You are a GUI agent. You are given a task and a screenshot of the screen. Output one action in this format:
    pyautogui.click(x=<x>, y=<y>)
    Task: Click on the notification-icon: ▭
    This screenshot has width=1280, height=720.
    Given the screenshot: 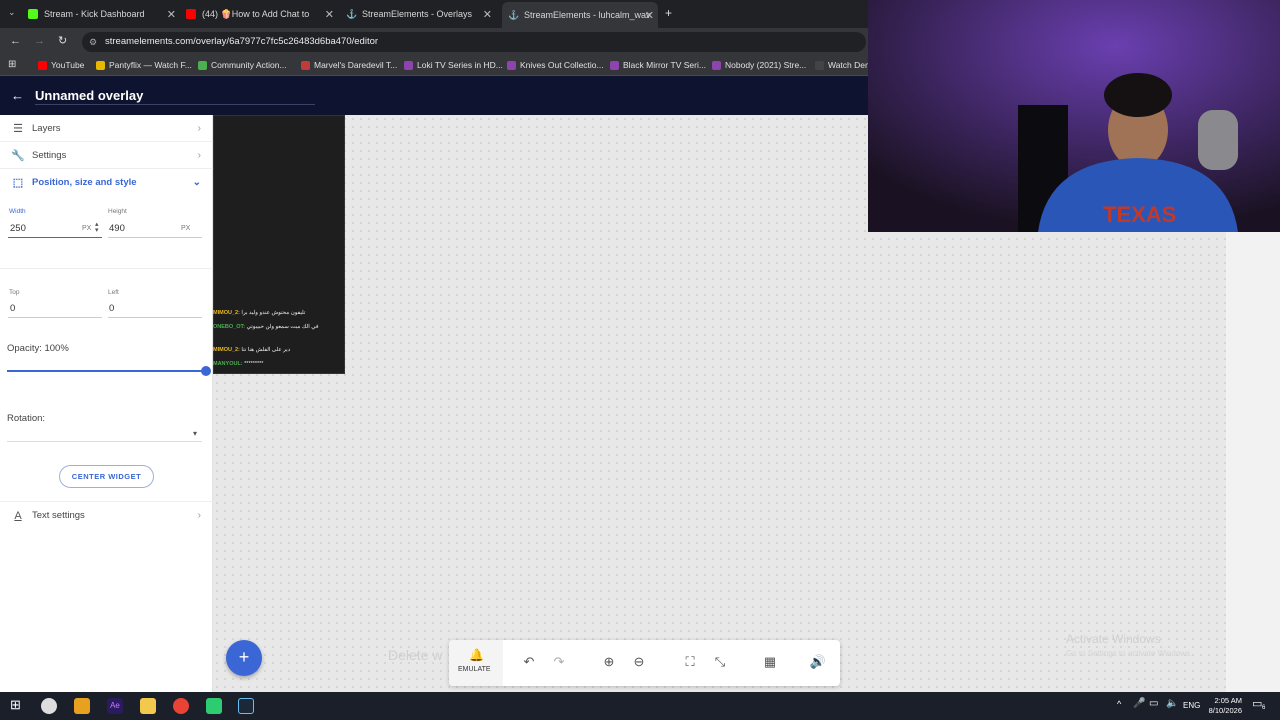 What is the action you would take?
    pyautogui.click(x=1257, y=703)
    